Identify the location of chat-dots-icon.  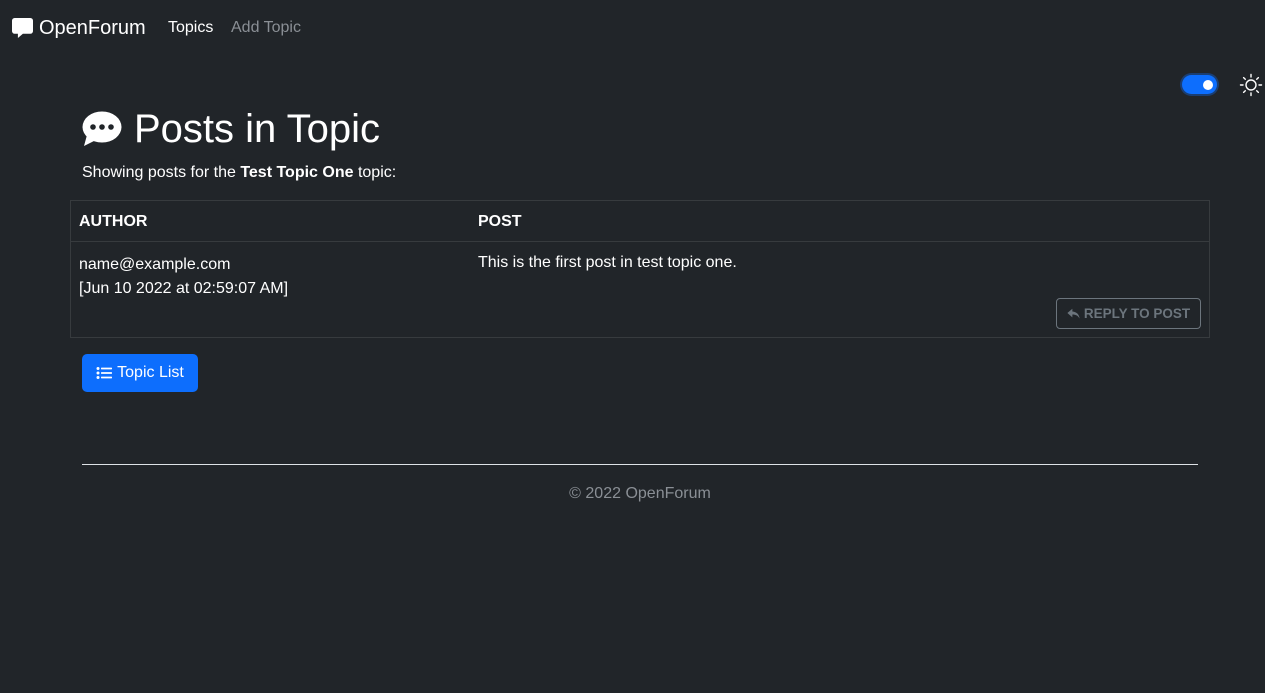
(102, 129).